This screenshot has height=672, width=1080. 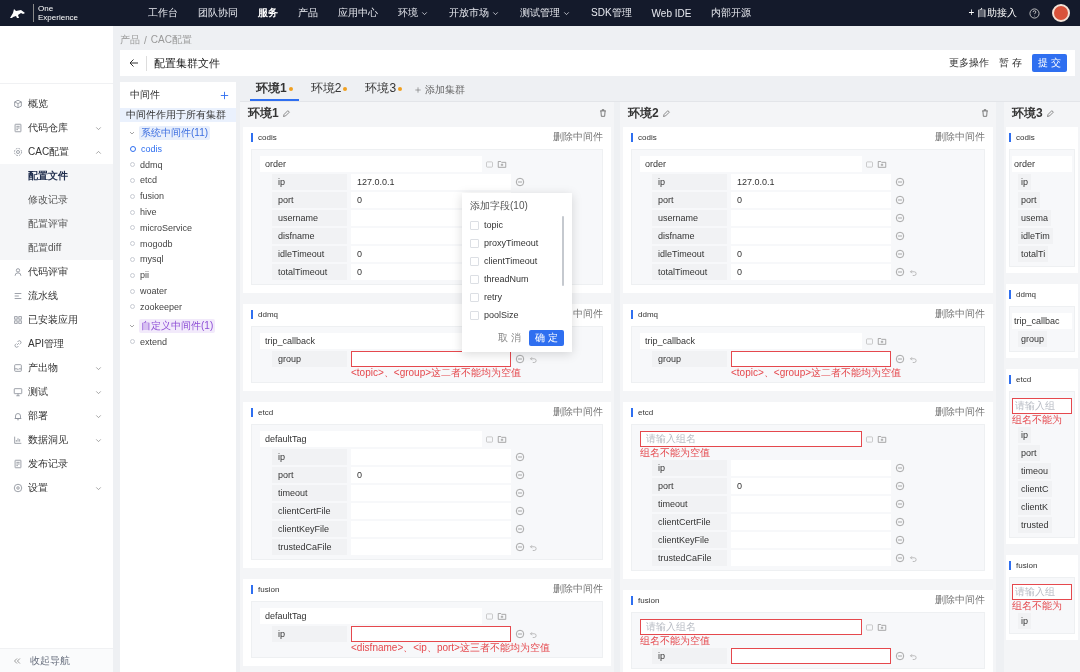 I want to click on group-name-field: trip_callbac, so click(x=1042, y=321).